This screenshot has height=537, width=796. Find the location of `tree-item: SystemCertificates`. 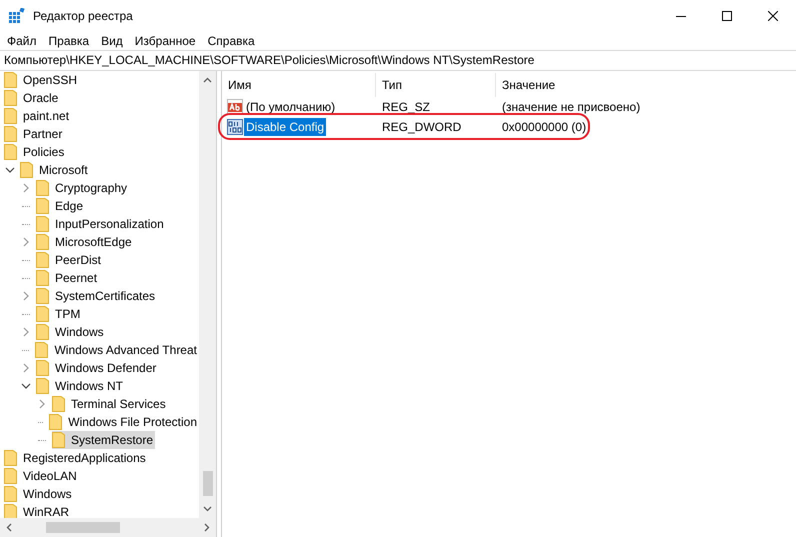

tree-item: SystemCertificates is located at coordinates (97, 296).